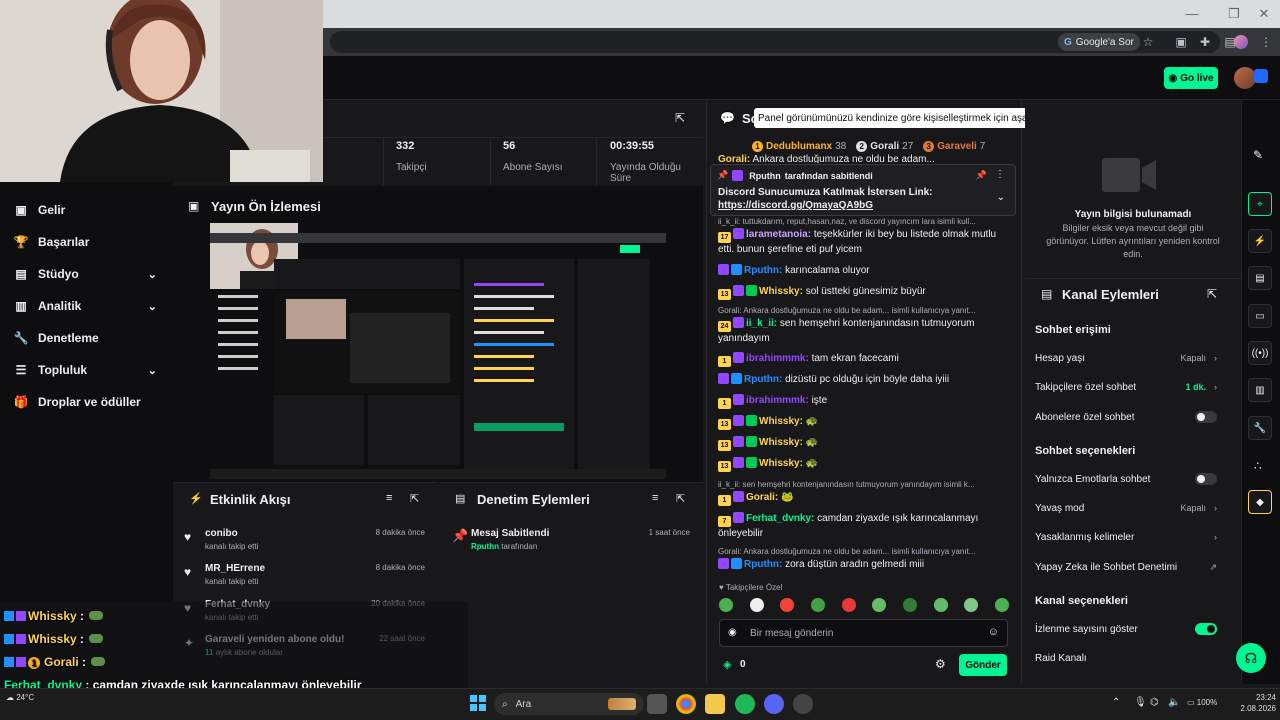  Describe the element at coordinates (1260, 204) in the screenshot. I see `screenshot-action-icon: ⌖` at that location.